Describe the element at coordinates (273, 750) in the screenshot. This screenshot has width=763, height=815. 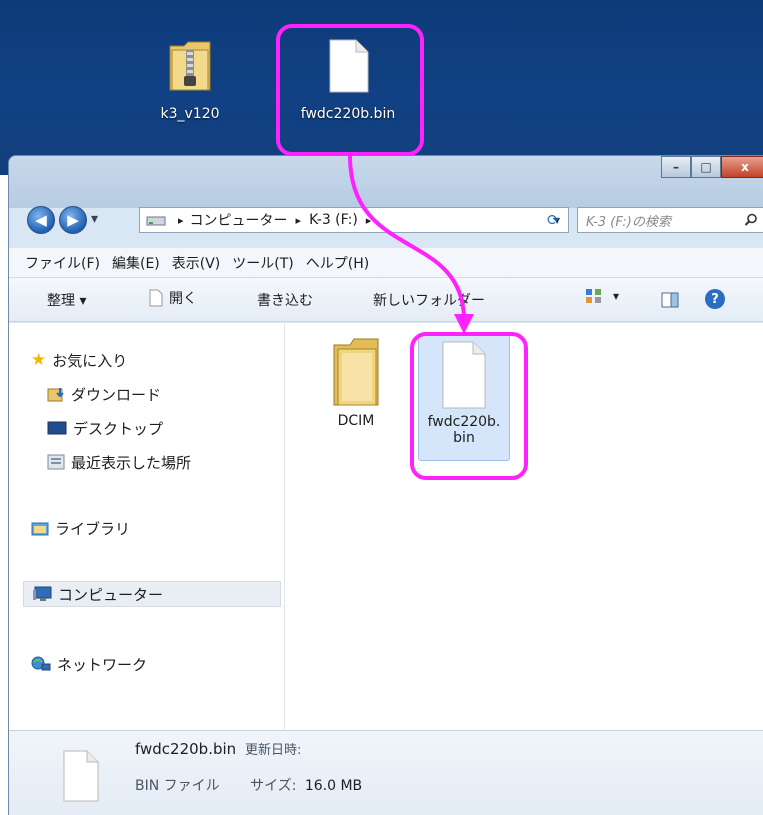
I see `details-modified-label: 更新日時:` at that location.